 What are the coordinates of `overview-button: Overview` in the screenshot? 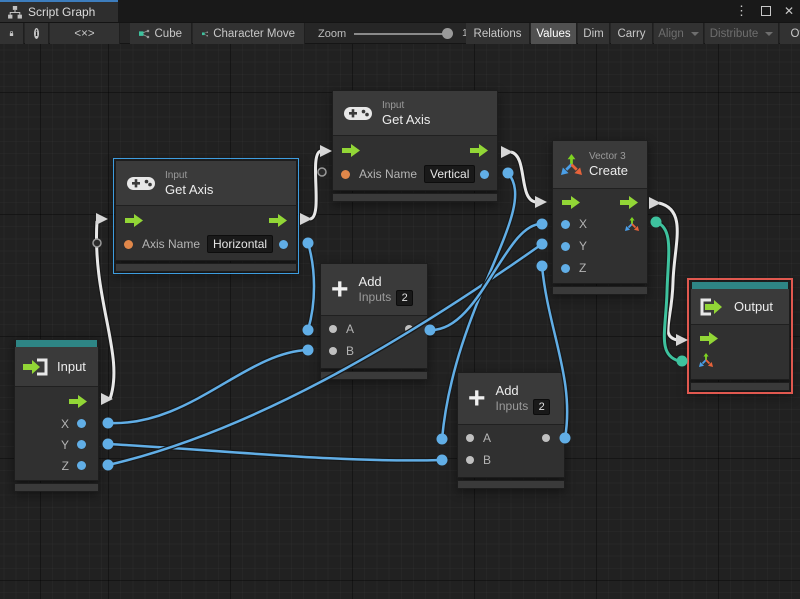 It's located at (790, 33).